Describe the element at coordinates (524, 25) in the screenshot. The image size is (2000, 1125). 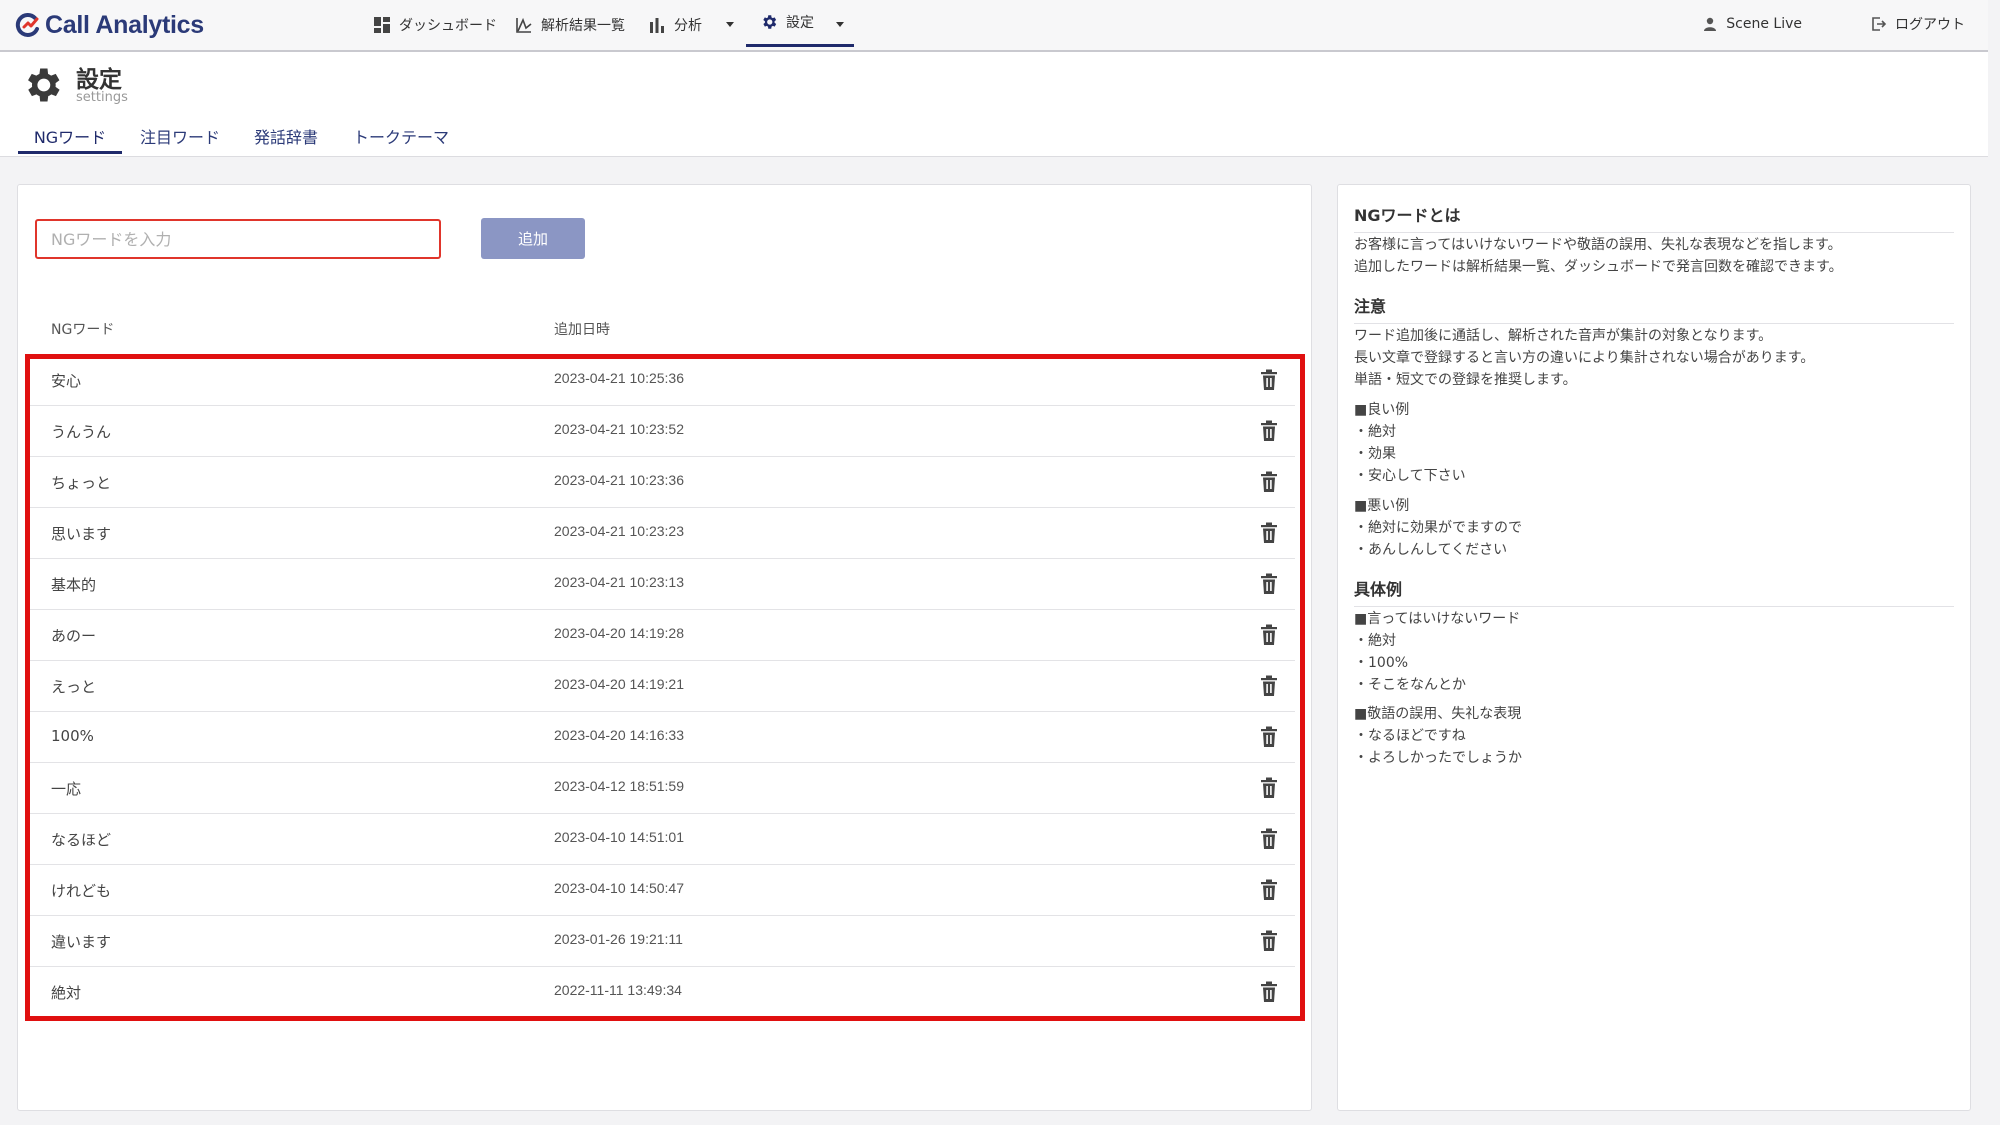
I see `chart-line-icon` at that location.